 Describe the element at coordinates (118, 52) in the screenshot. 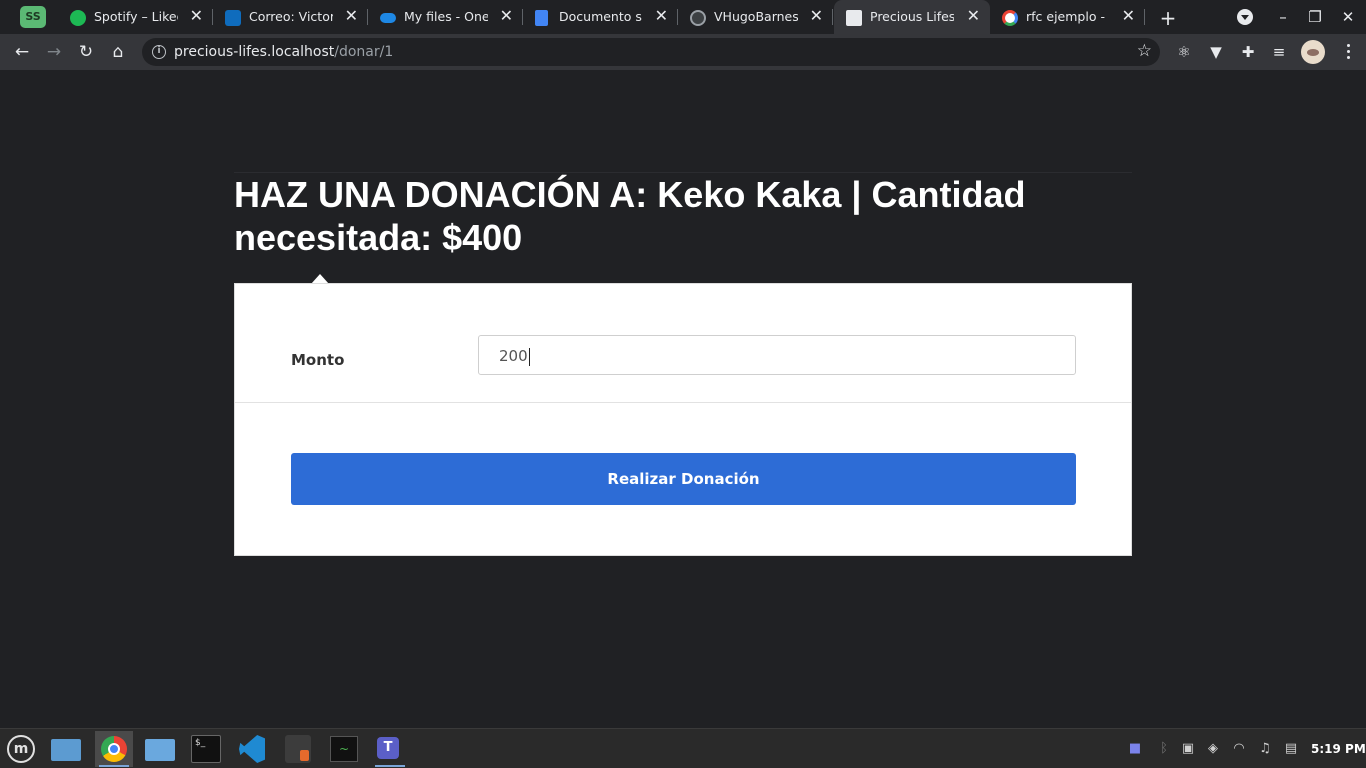

I see `home-button: ⌂` at that location.